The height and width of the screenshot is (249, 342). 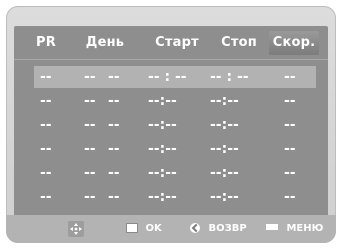 I want to click on table-header: PR День Старт Стоп Скор., so click(x=171, y=43).